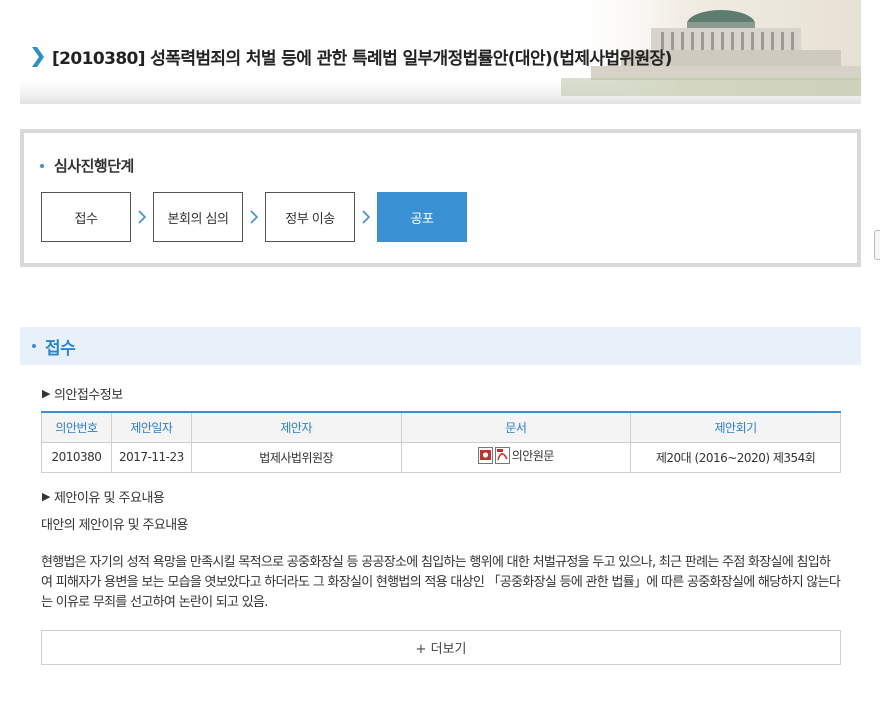 This screenshot has width=880, height=707. Describe the element at coordinates (516, 427) in the screenshot. I see `col-document: 문서` at that location.